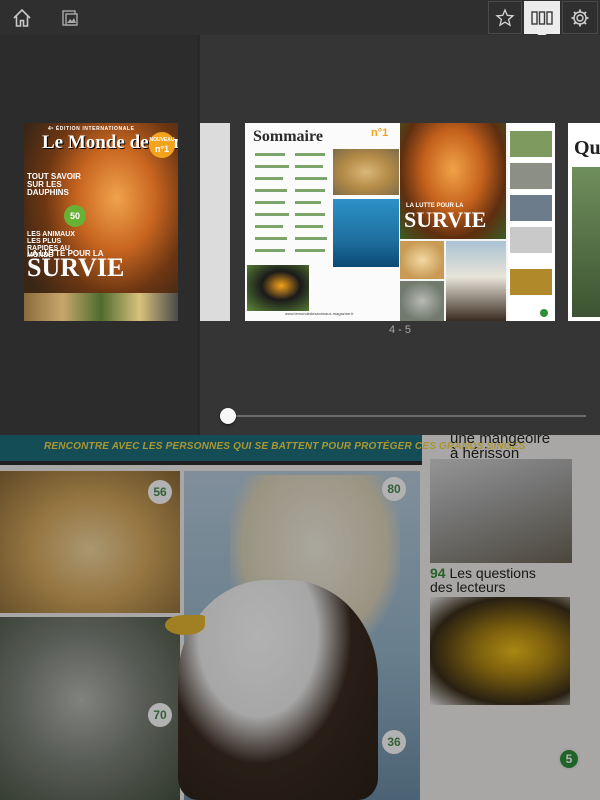  Describe the element at coordinates (215, 222) in the screenshot. I see `previous-spread-thumbnail` at that location.